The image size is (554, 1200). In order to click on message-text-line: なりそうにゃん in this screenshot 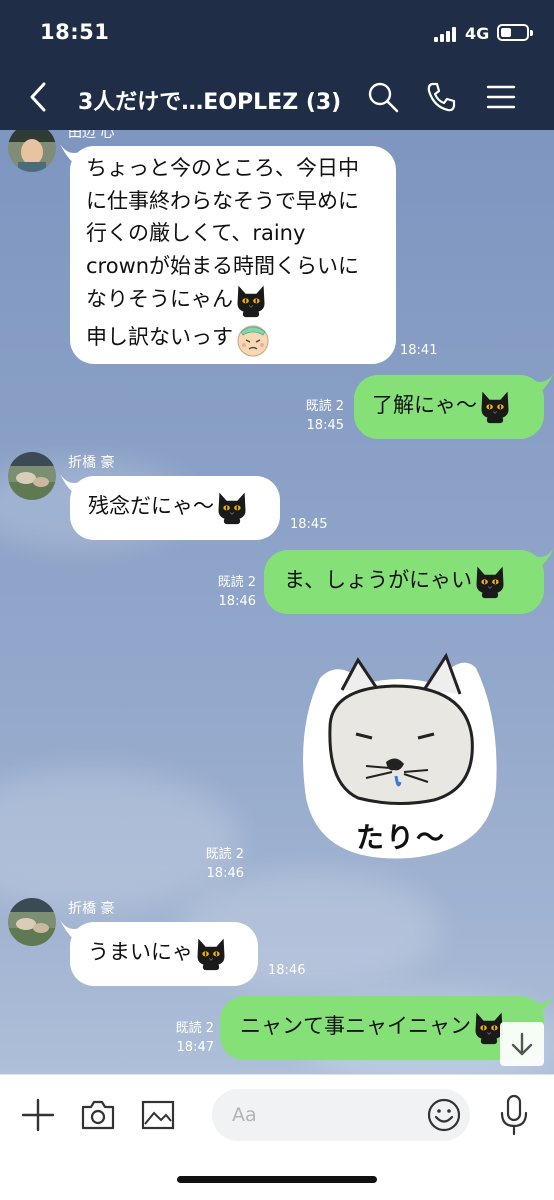, I will do `click(159, 299)`.